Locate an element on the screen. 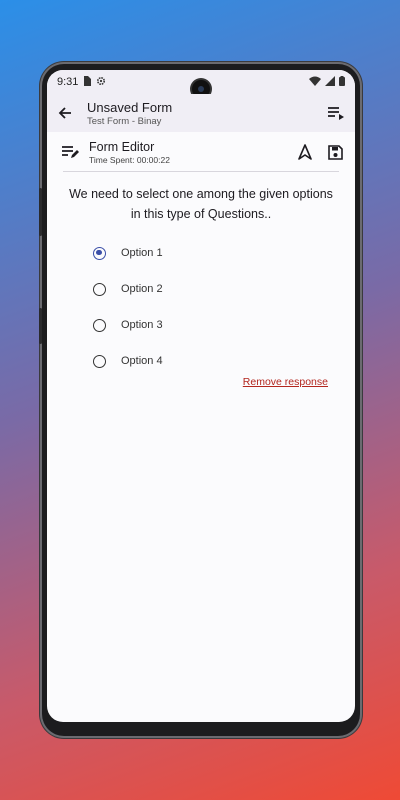 The image size is (400, 800). app-bar: Unsaved Form Test Form - Binay is located at coordinates (201, 113).